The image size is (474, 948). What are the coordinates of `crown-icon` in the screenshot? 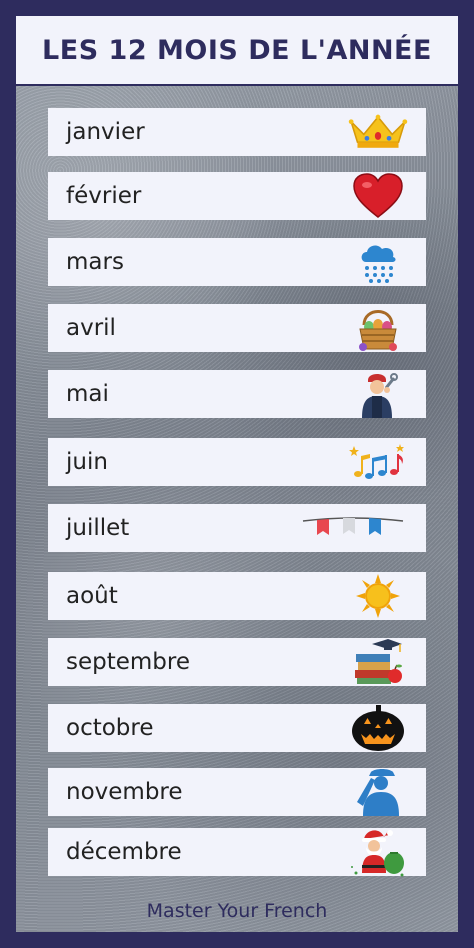 It's located at (378, 132).